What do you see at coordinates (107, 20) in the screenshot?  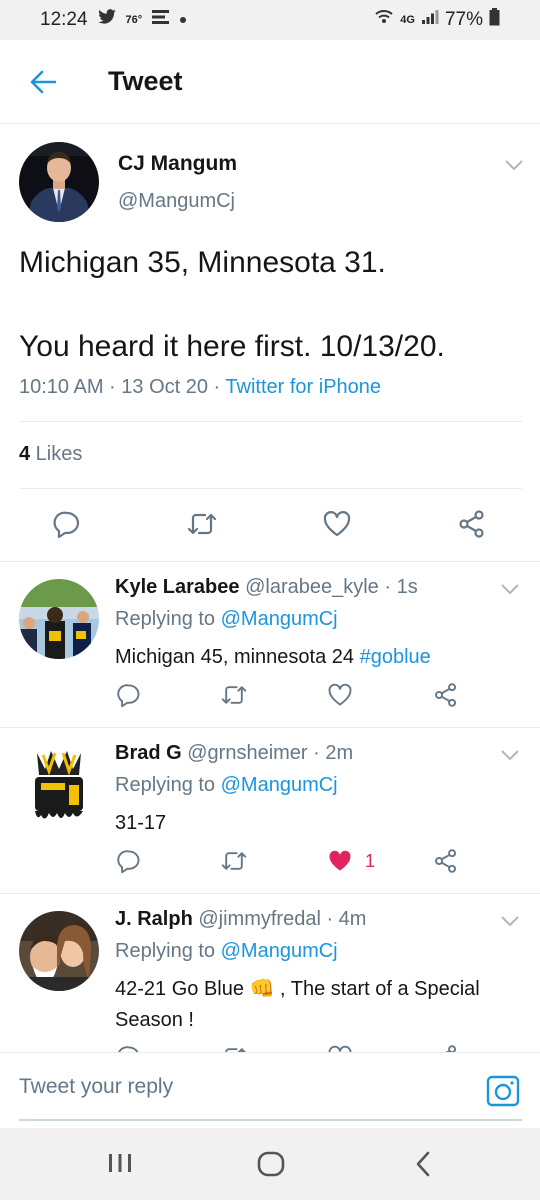 I see `twitter-icon` at bounding box center [107, 20].